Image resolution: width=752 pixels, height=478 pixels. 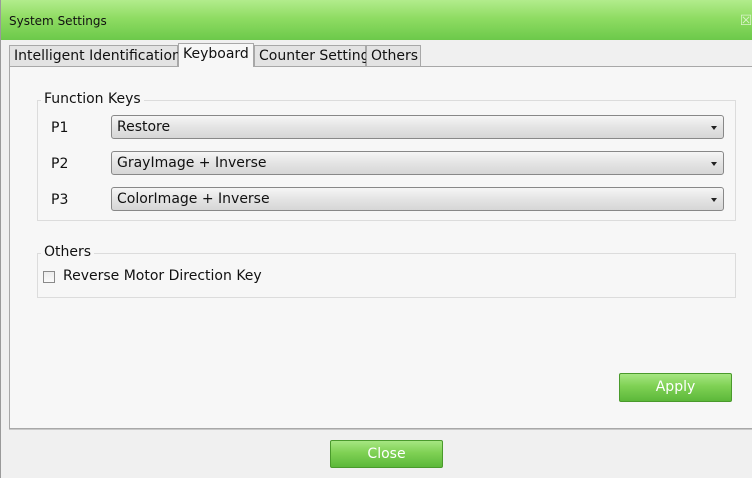 What do you see at coordinates (376, 20) in the screenshot?
I see `title-bar: System Settings ☒` at bounding box center [376, 20].